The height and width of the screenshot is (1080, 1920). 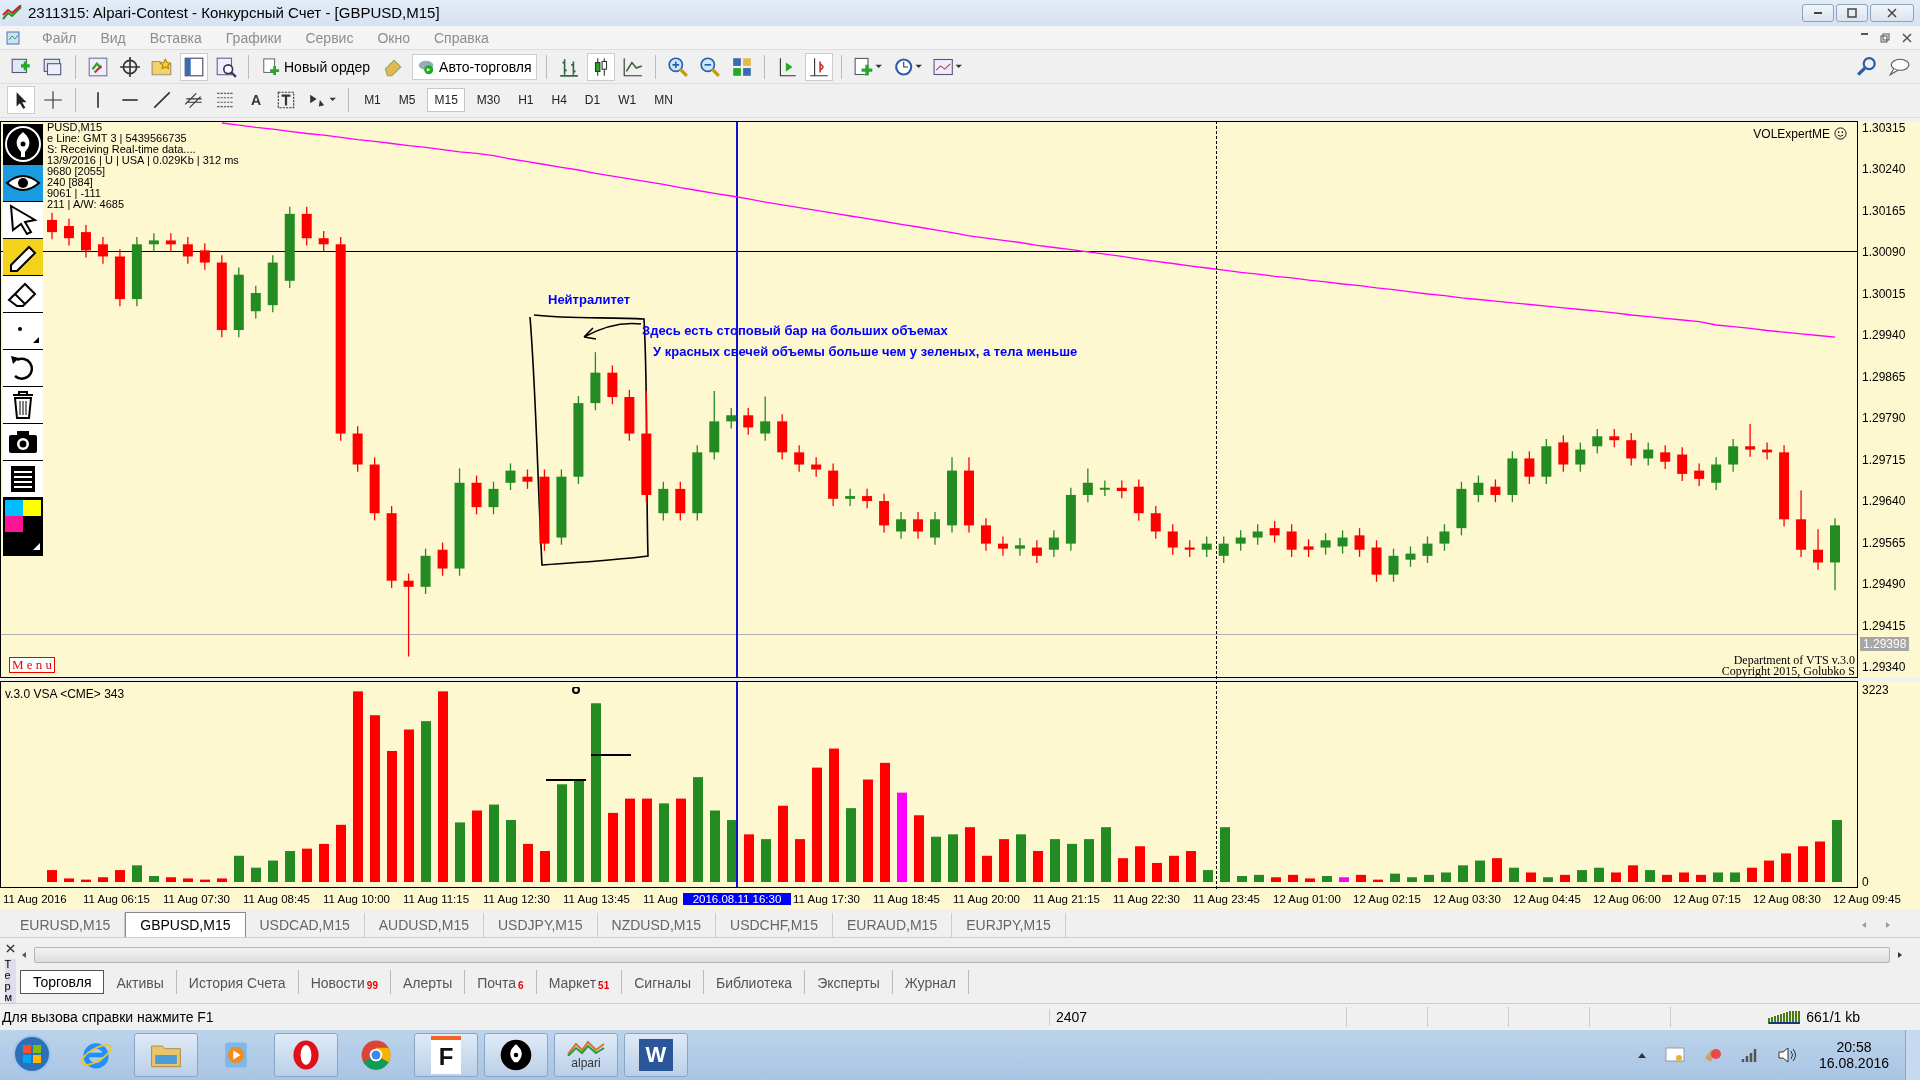 I want to click on taskbar-button: W, so click(x=656, y=1055).